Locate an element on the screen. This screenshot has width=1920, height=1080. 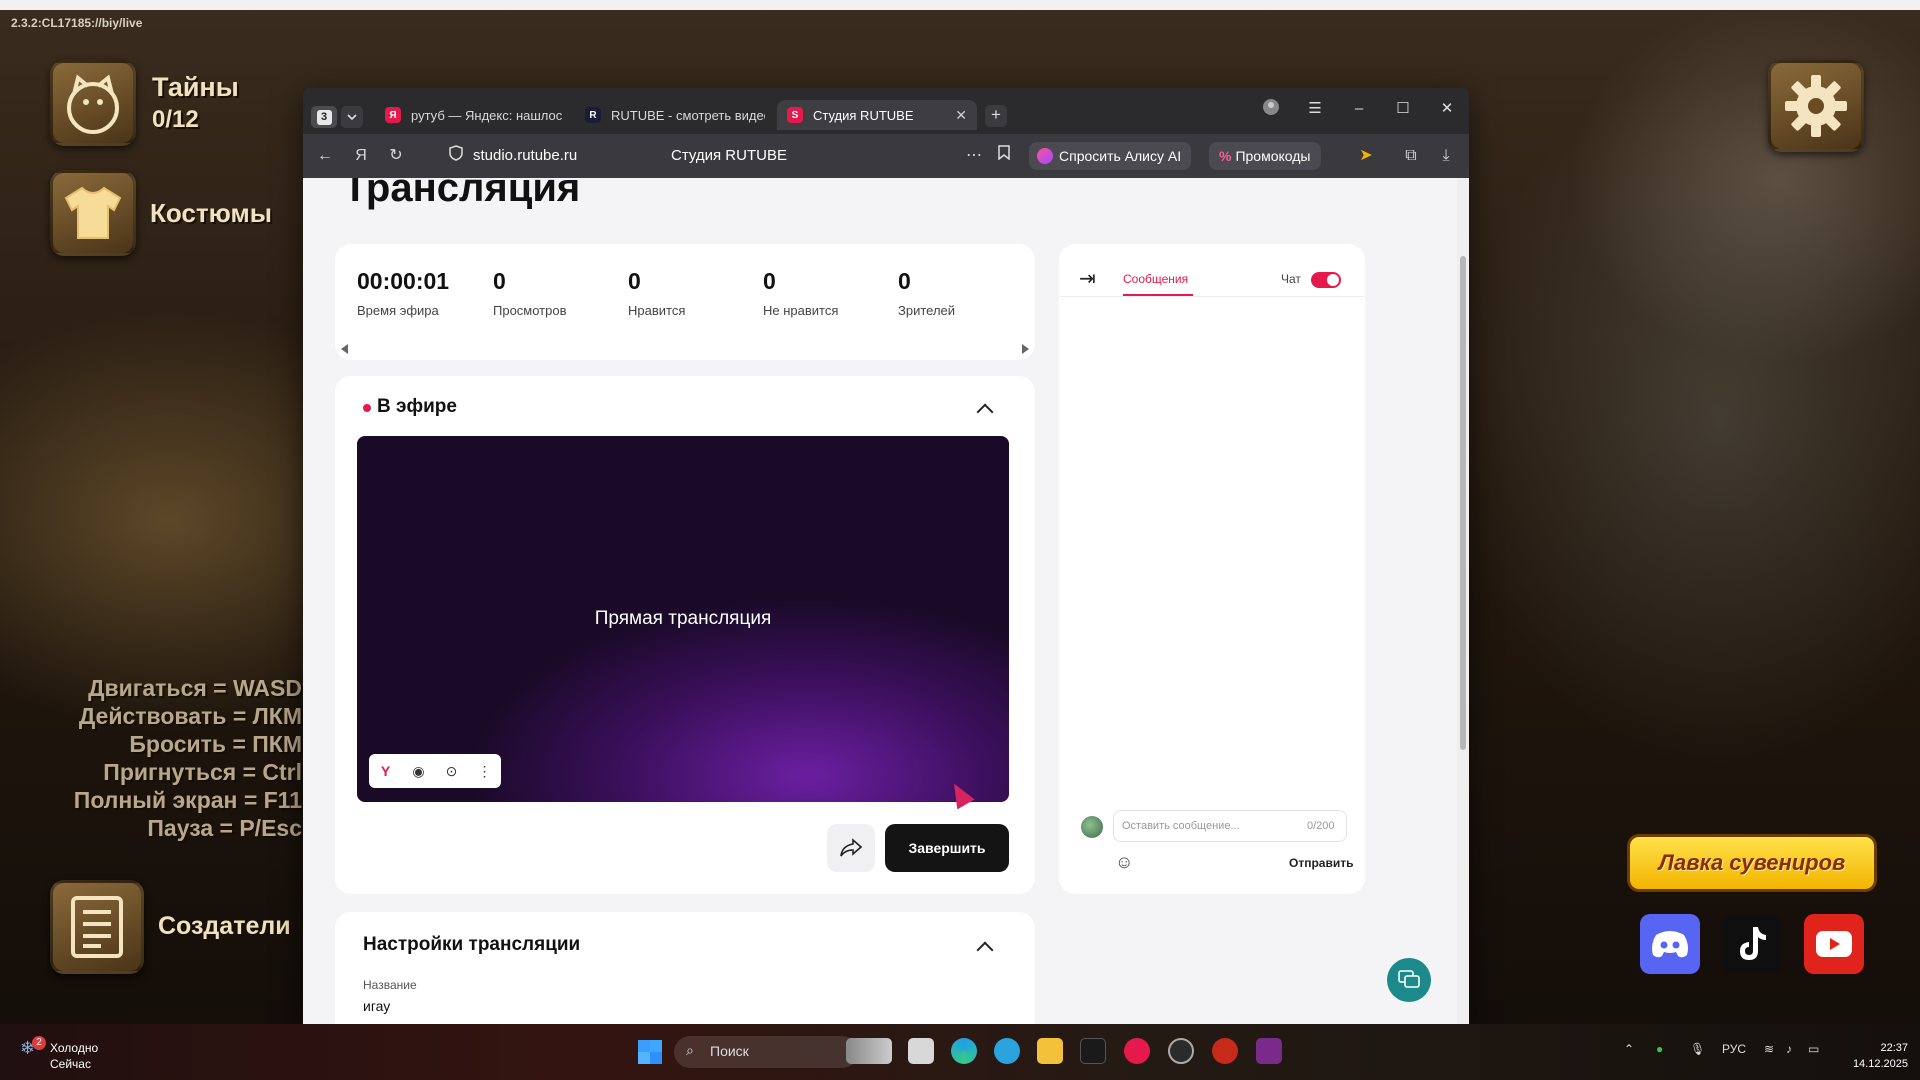
scroll-left-icon is located at coordinates (344, 349).